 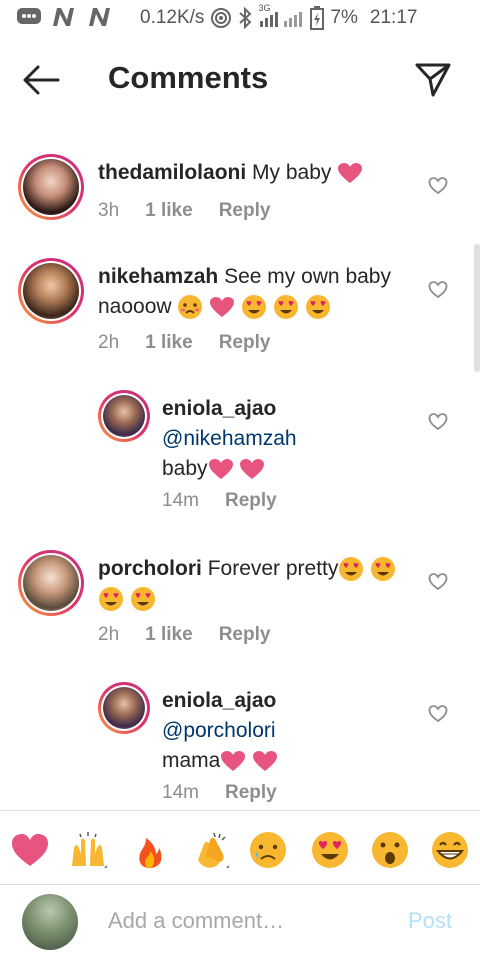 I want to click on notification-icons, so click(x=65, y=17).